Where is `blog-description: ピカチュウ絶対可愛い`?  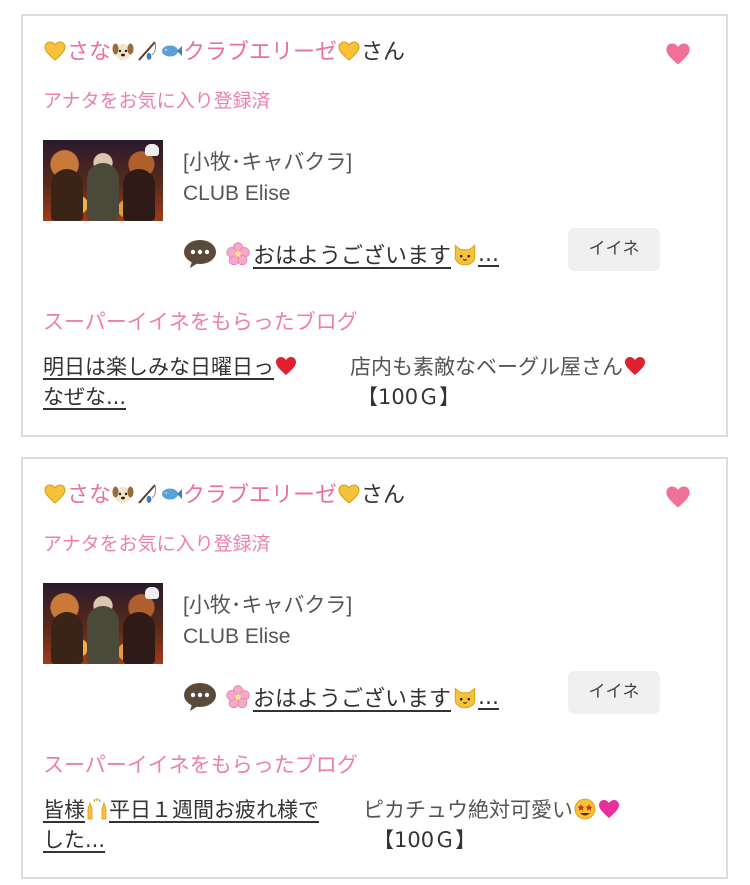
blog-description: ピカチュウ絶対可愛い is located at coordinates (492, 810).